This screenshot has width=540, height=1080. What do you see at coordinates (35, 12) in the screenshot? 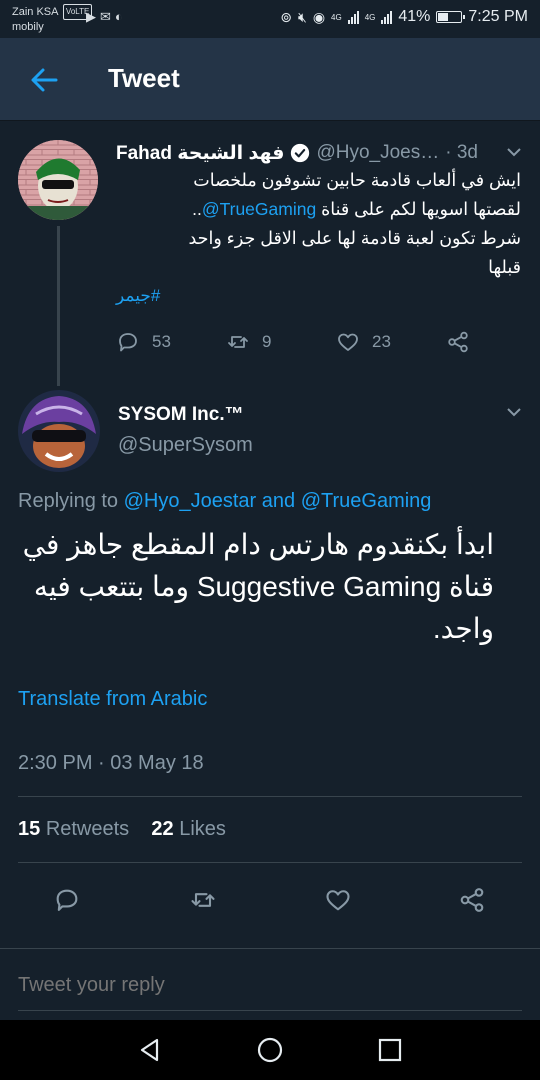
I see `carrier-primary: Zain KSA` at bounding box center [35, 12].